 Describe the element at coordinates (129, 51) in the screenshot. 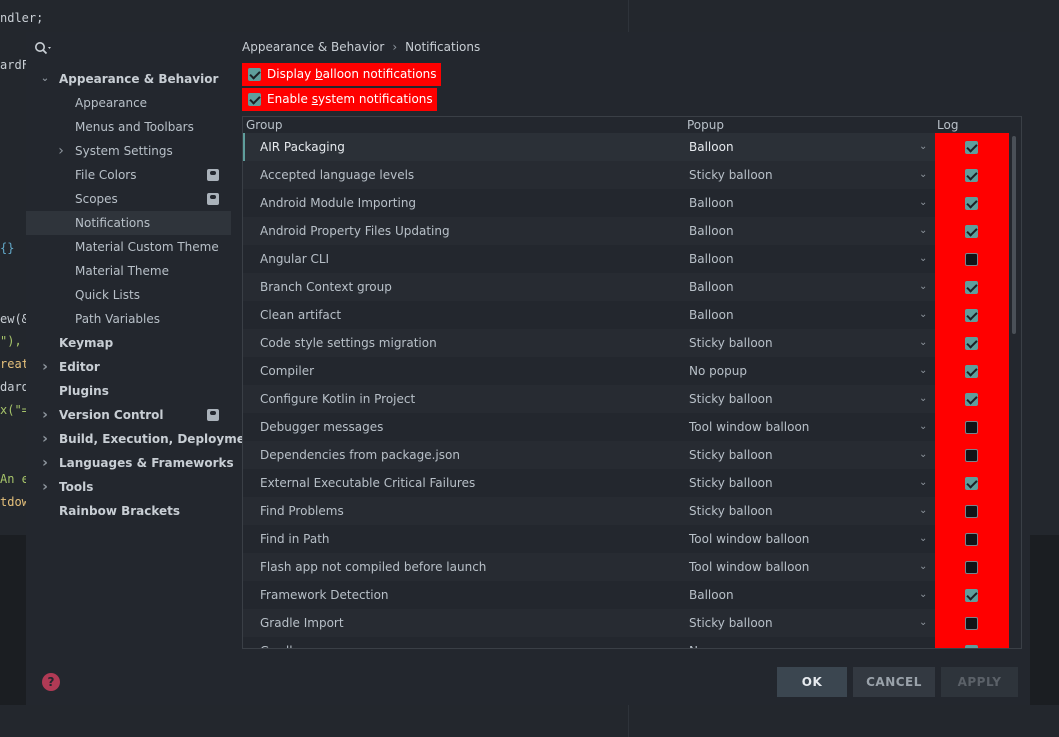

I see `settings-search` at that location.